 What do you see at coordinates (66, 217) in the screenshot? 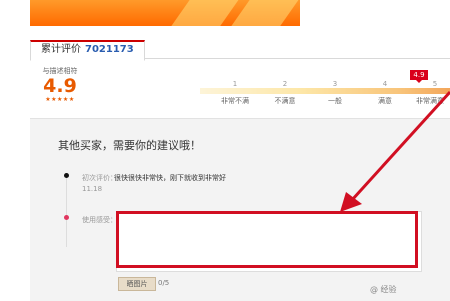
I see `timeline-dot-usage` at bounding box center [66, 217].